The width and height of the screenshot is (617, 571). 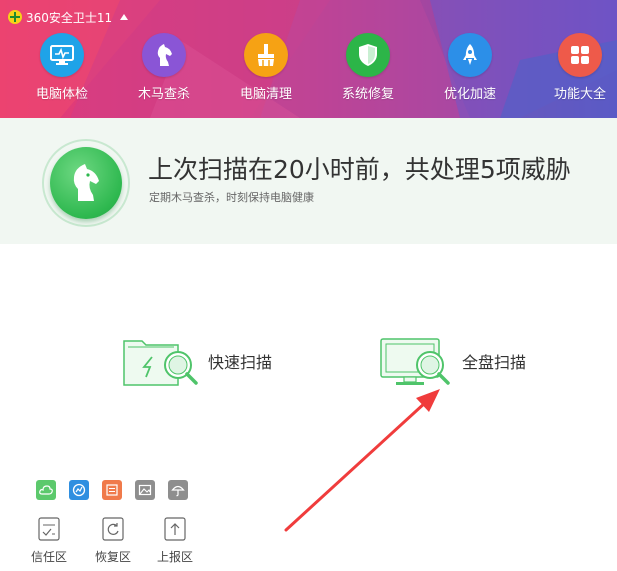 What do you see at coordinates (15, 17) in the screenshot?
I see `360-logo-icon` at bounding box center [15, 17].